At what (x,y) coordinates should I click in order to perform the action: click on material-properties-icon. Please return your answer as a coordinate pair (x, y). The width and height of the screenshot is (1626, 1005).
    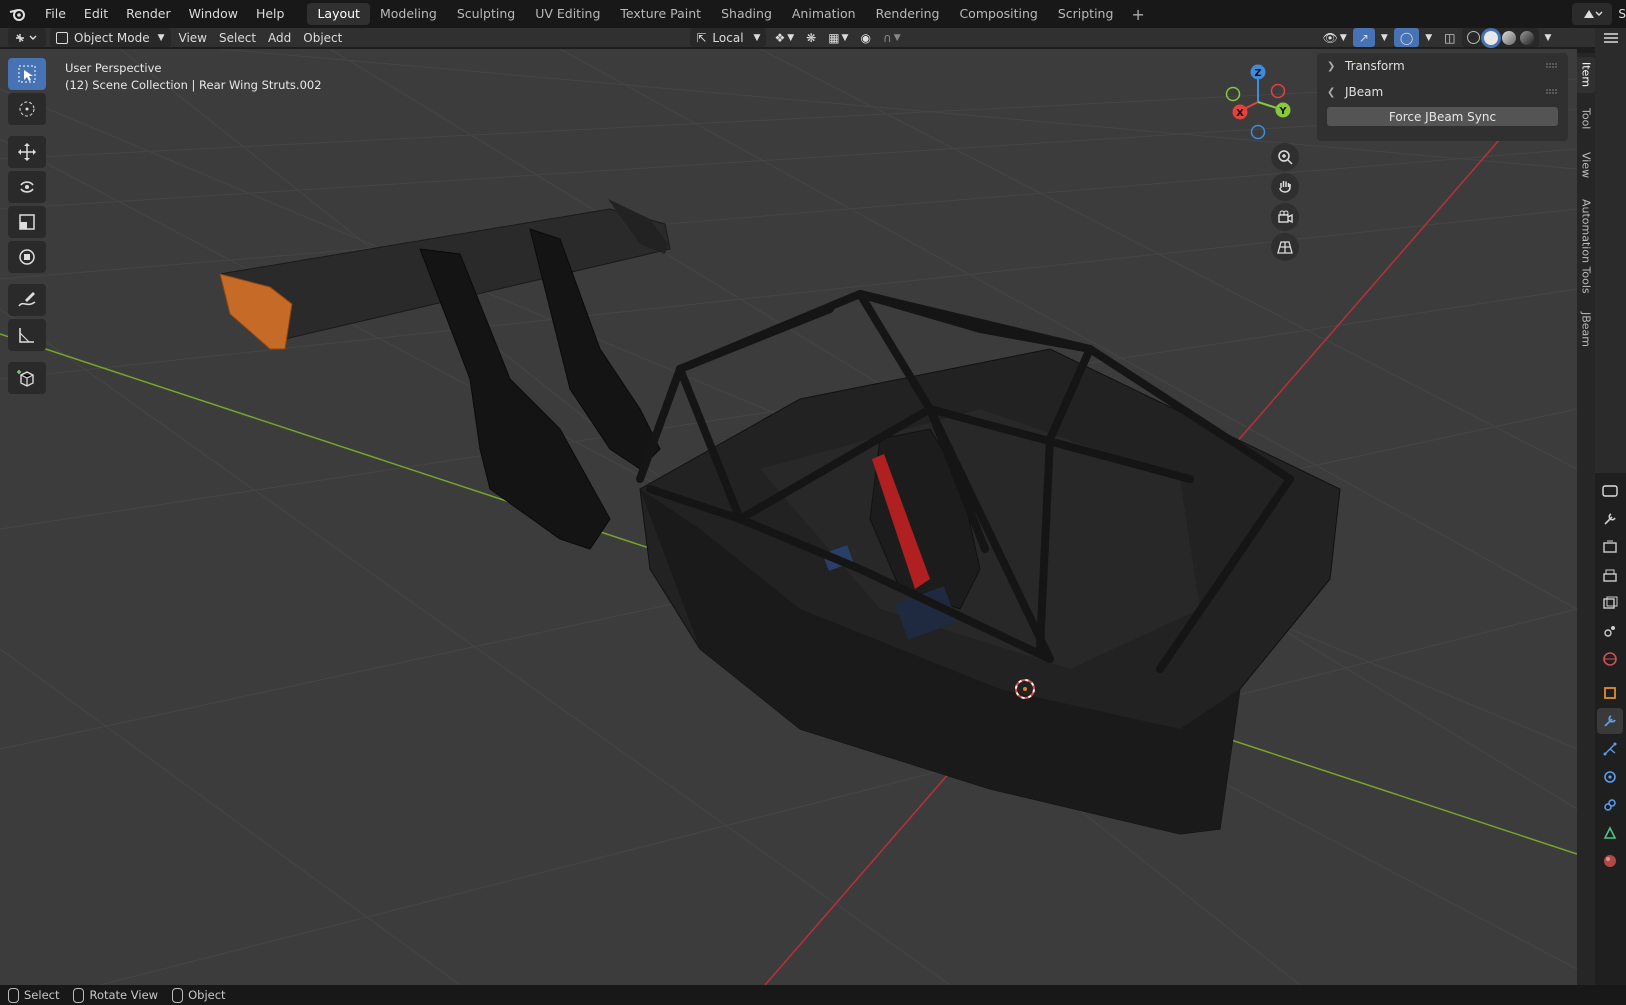
    Looking at the image, I should click on (1610, 861).